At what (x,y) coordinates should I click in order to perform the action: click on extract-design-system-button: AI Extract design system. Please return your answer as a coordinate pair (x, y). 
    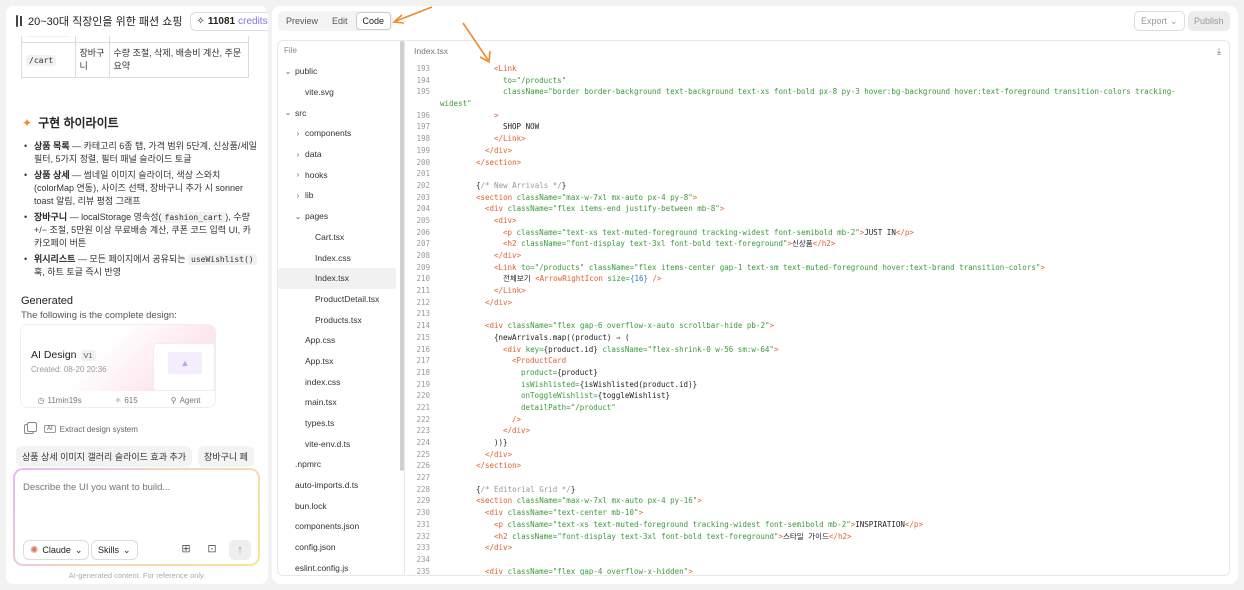
    Looking at the image, I should click on (91, 429).